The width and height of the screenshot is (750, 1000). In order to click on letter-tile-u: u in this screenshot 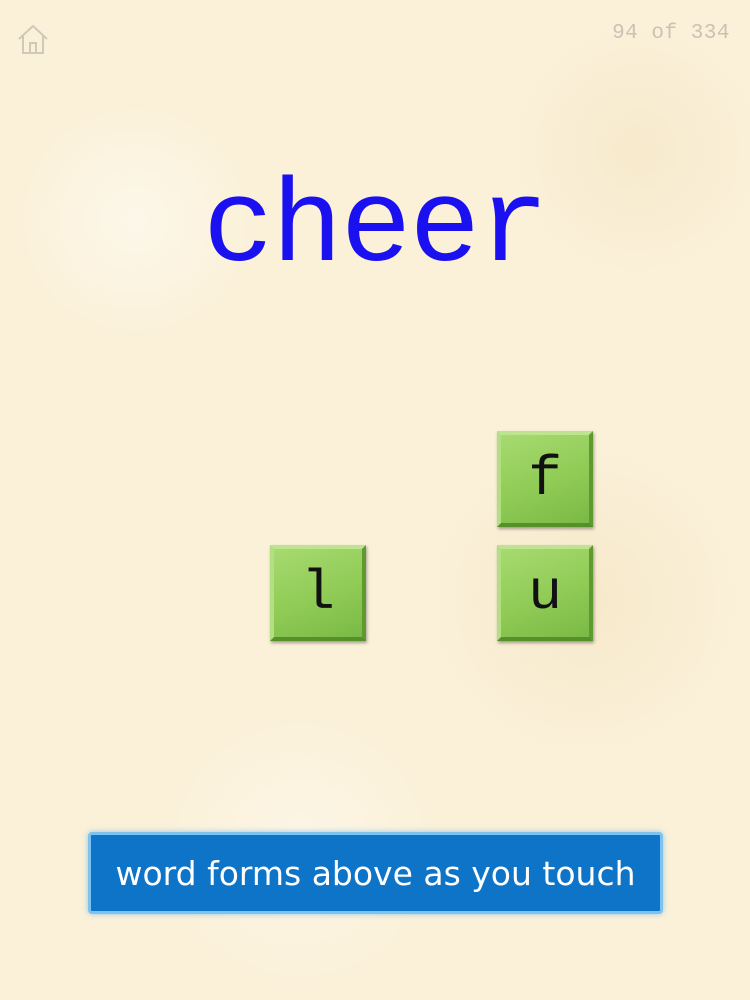, I will do `click(545, 593)`.